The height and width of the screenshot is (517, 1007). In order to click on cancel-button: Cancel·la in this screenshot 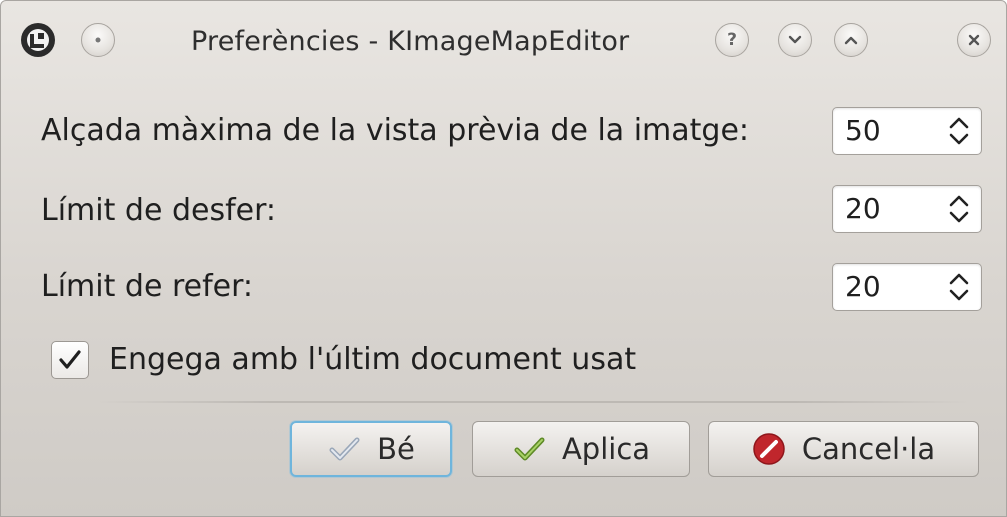, I will do `click(843, 449)`.